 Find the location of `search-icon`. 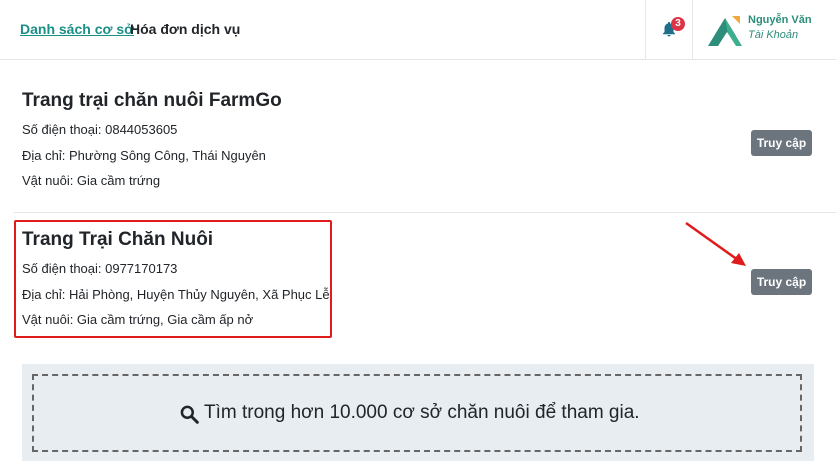

search-icon is located at coordinates (189, 414).